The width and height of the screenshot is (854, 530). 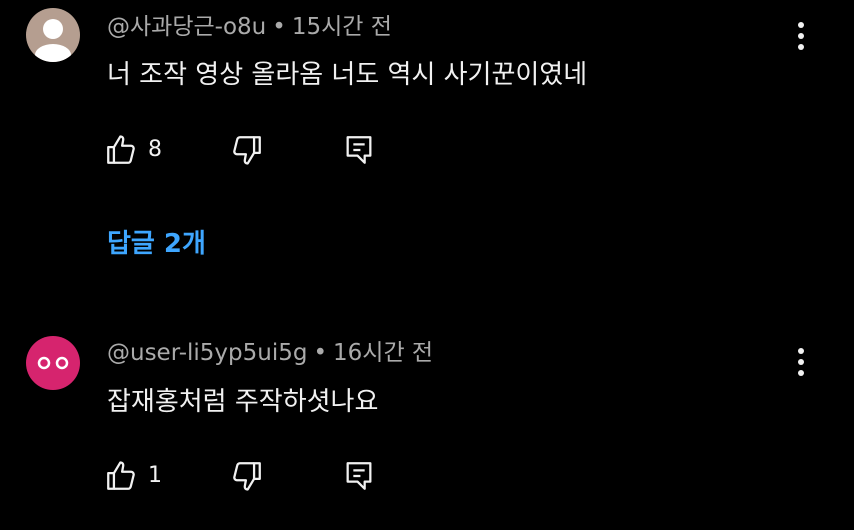 I want to click on comment-meta: @user-li5yp5ui5g • 16시간 전, so click(x=270, y=353).